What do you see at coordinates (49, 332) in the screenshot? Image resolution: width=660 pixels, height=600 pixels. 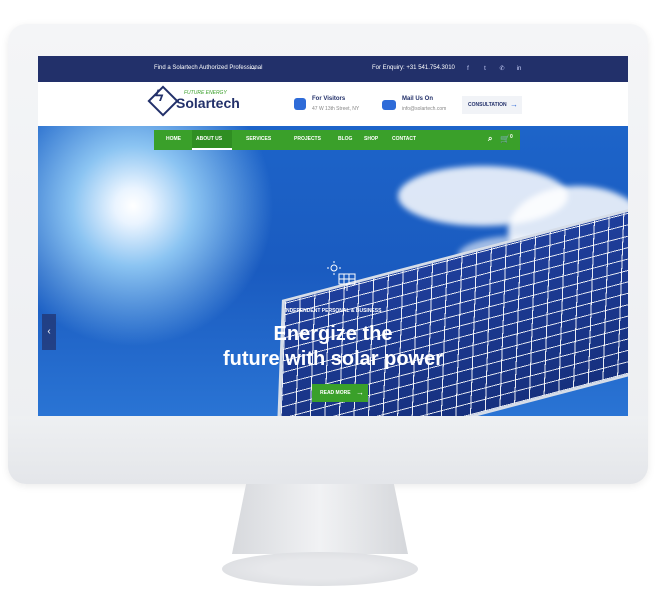 I see `slider-prev-button: ‹` at bounding box center [49, 332].